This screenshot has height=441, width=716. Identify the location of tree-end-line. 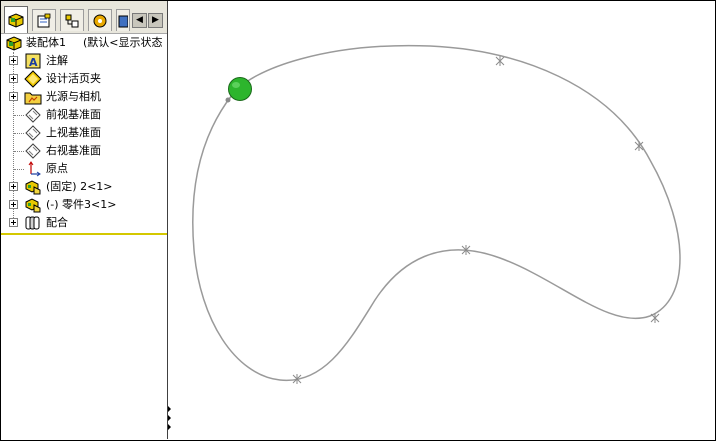
(84, 234).